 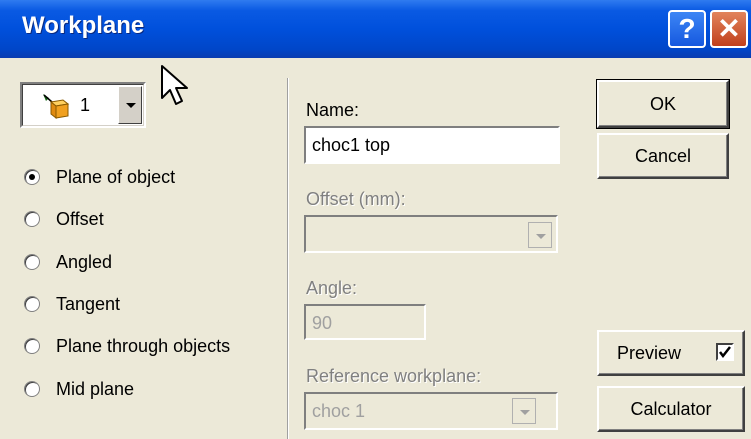 I want to click on checkmark-icon, so click(x=725, y=352).